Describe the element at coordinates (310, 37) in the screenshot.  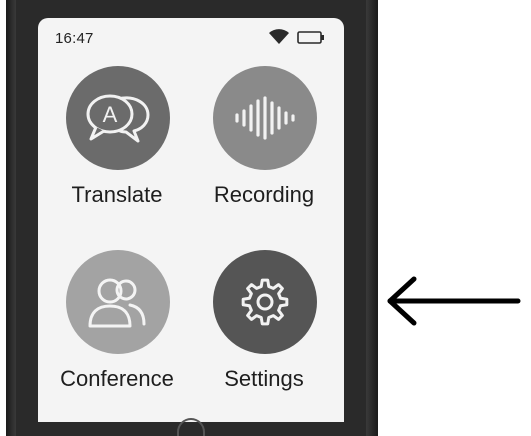
I see `battery-icon` at that location.